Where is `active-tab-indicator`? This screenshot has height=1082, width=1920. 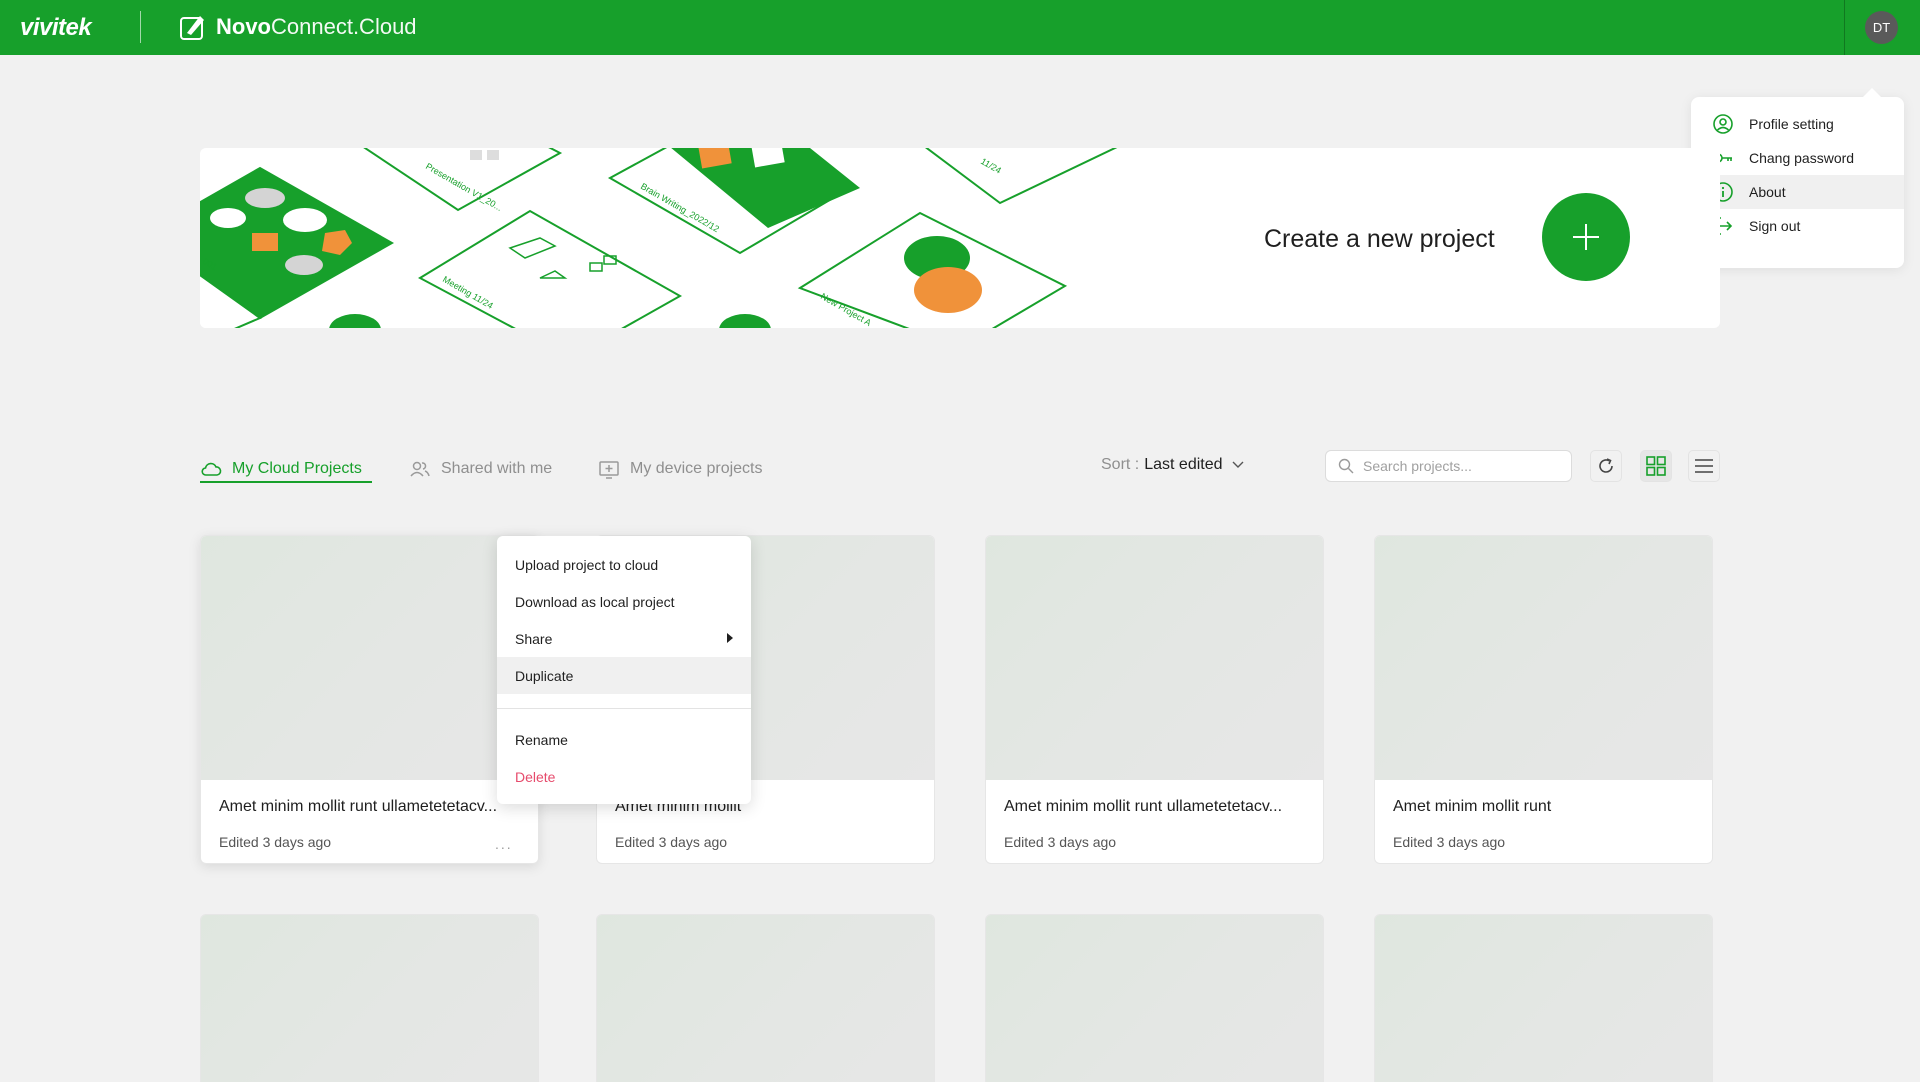
active-tab-indicator is located at coordinates (286, 482).